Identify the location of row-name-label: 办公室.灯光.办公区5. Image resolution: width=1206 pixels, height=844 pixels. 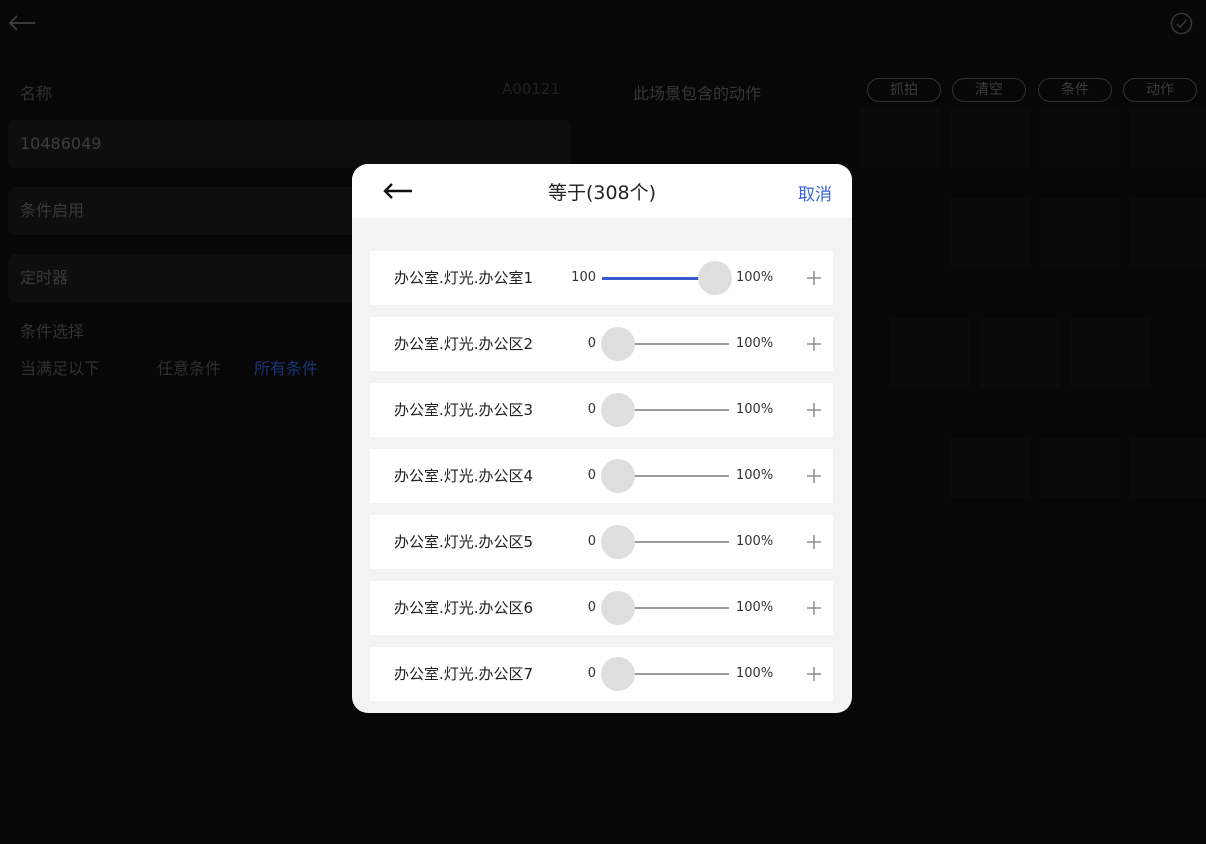
(464, 542).